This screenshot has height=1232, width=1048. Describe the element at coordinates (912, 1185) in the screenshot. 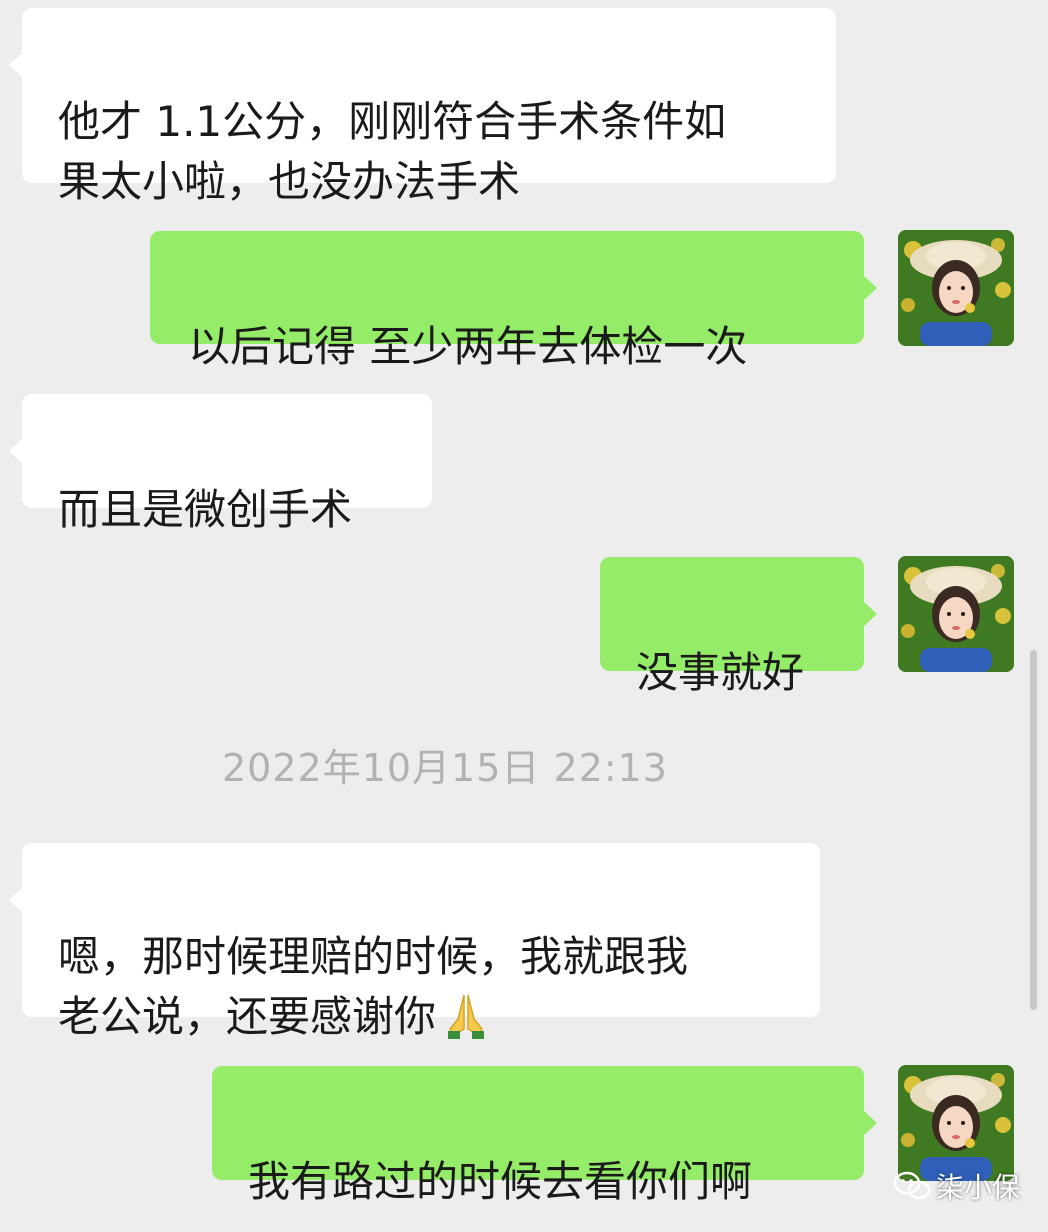

I see `wechat-official-account-icon` at that location.